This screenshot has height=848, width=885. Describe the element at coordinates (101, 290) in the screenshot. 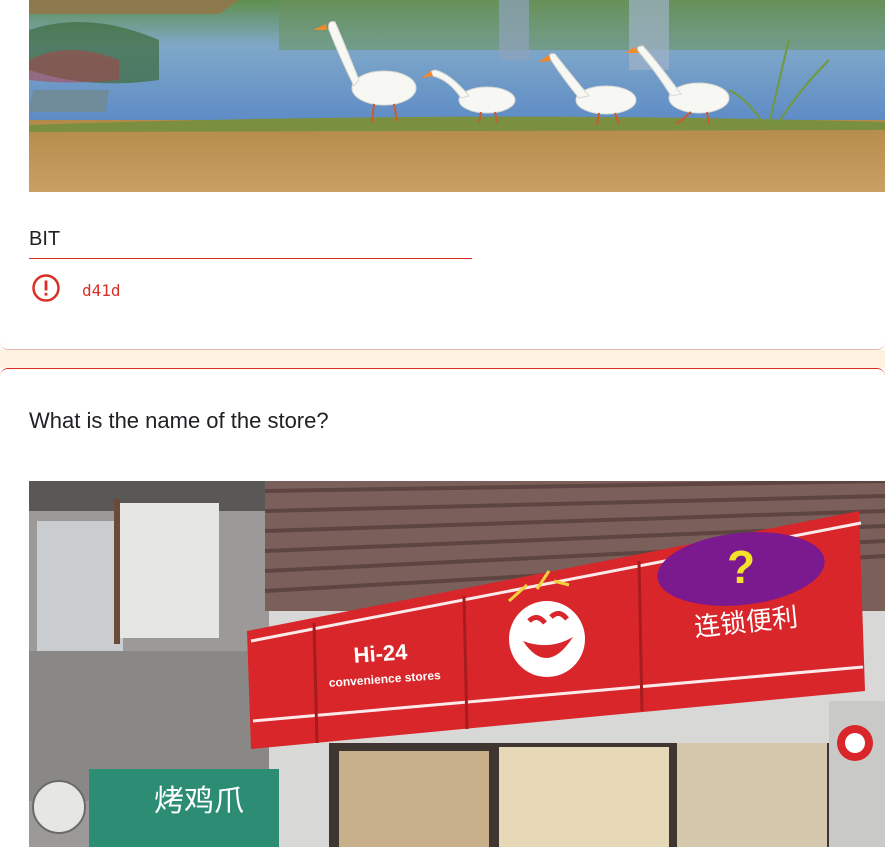

I see `error-message: d41d` at that location.